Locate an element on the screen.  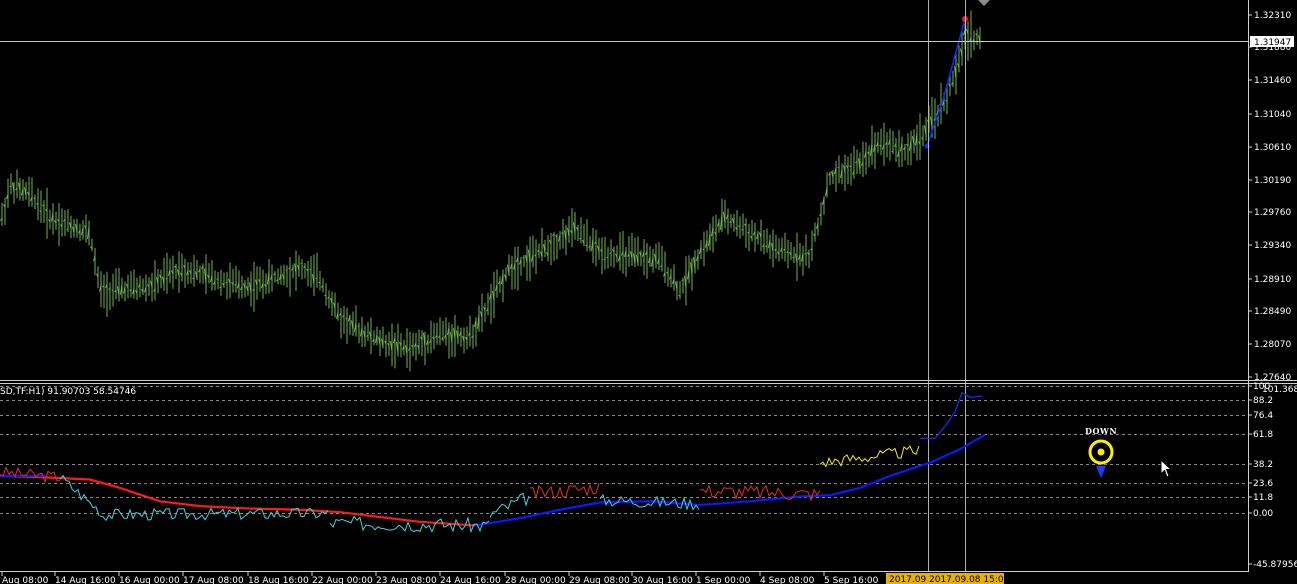
mouse-cursor-icon is located at coordinates (1166, 468).